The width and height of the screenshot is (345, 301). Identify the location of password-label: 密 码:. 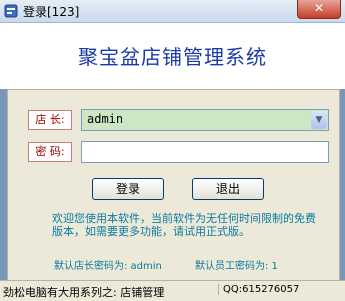
(50, 152).